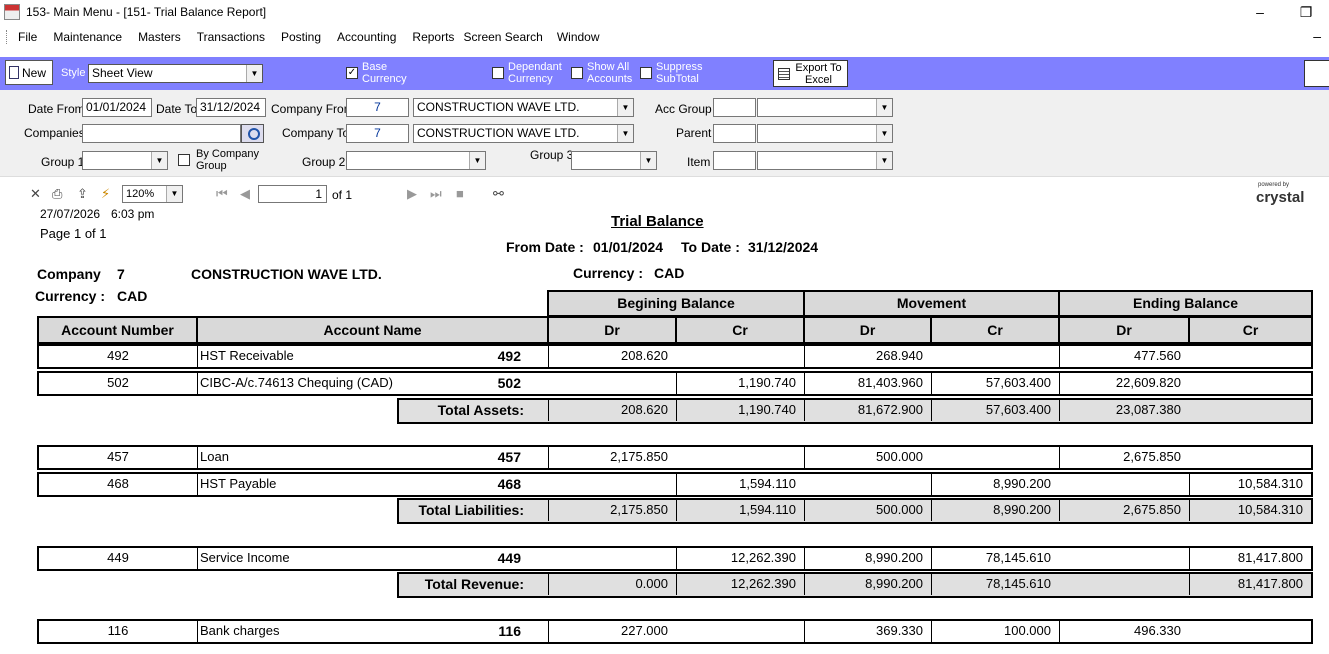 This screenshot has height=654, width=1329. What do you see at coordinates (320, 457) in the screenshot?
I see `account-name-cell: Loan` at bounding box center [320, 457].